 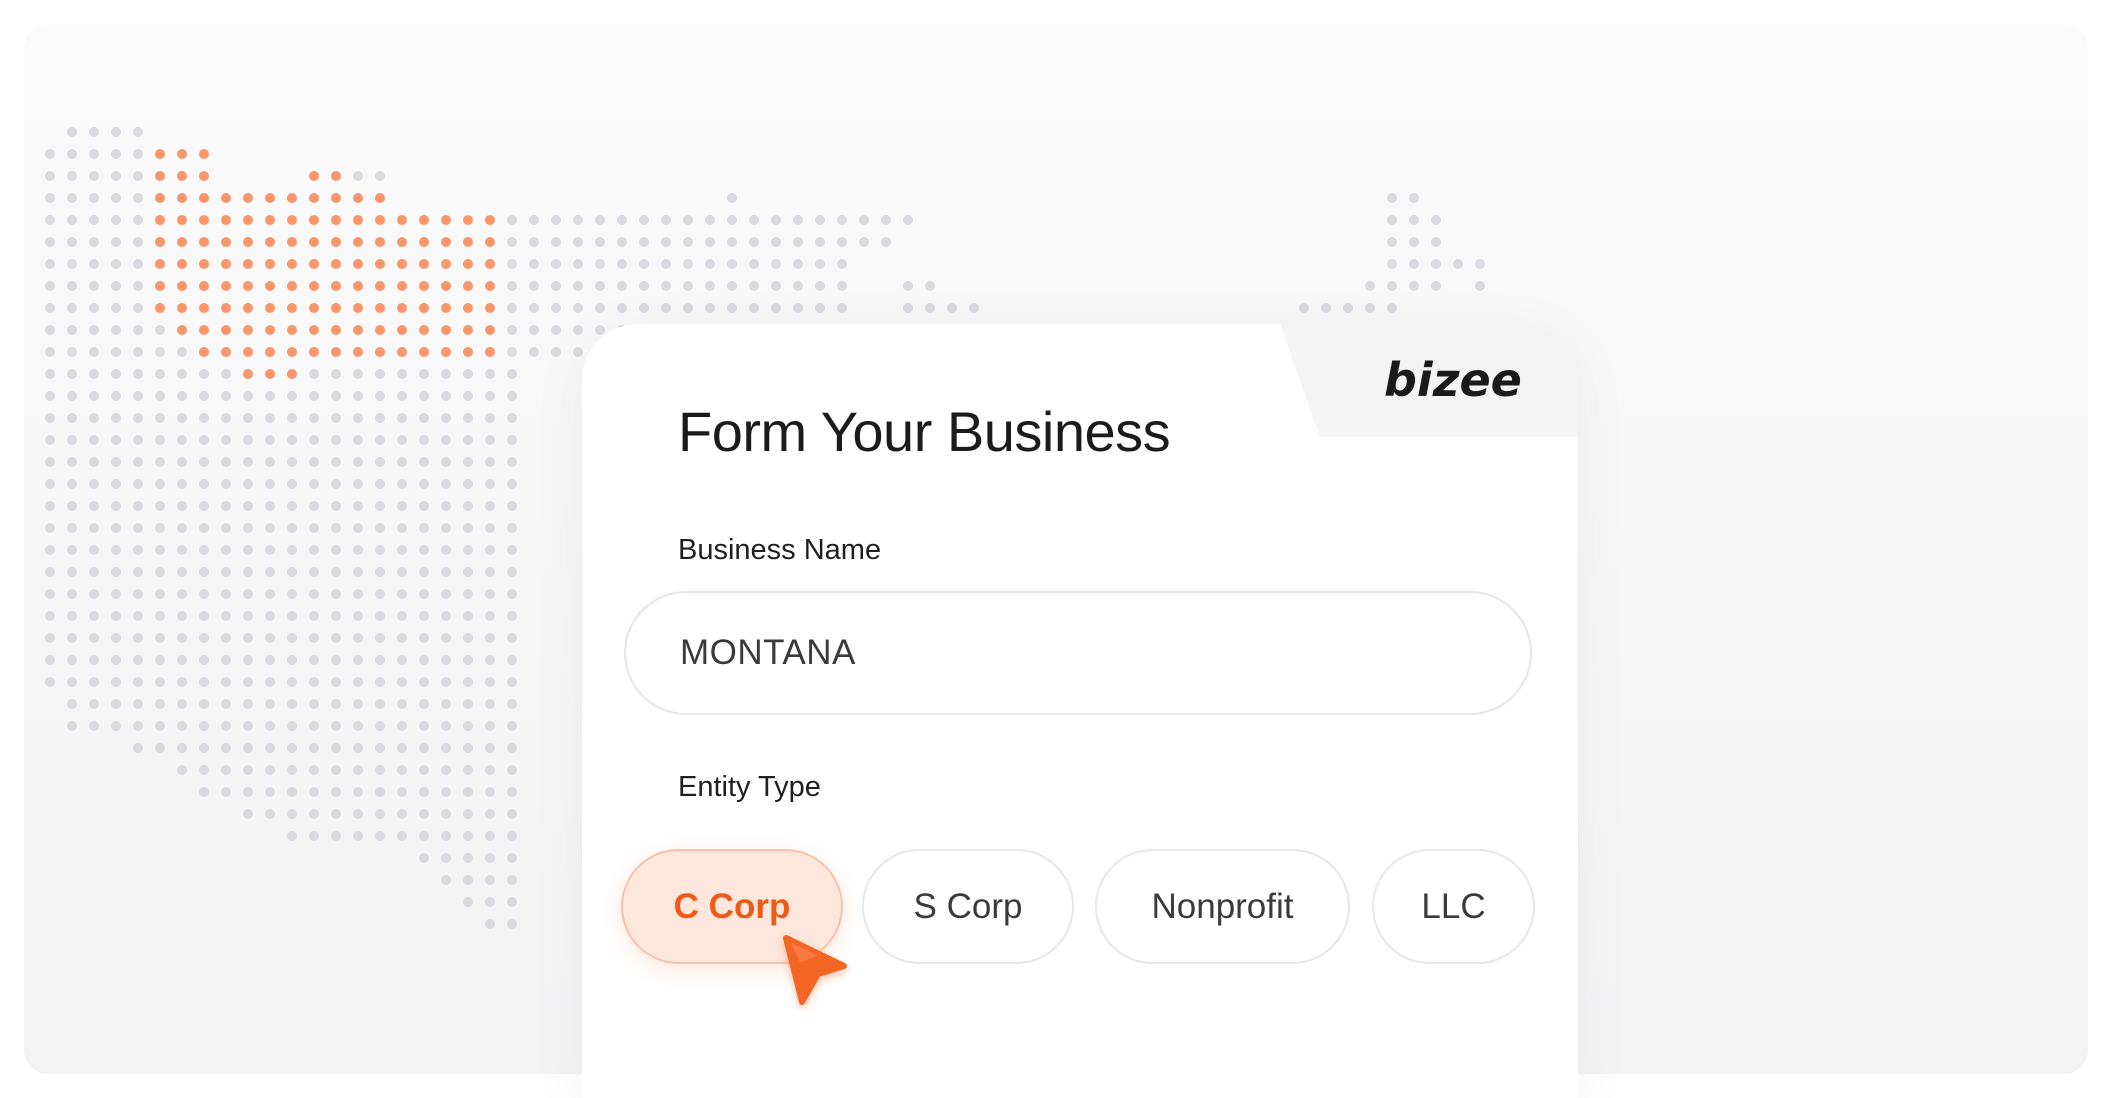 What do you see at coordinates (1222, 906) in the screenshot?
I see `entity-option-nonprofit: Nonprofit` at bounding box center [1222, 906].